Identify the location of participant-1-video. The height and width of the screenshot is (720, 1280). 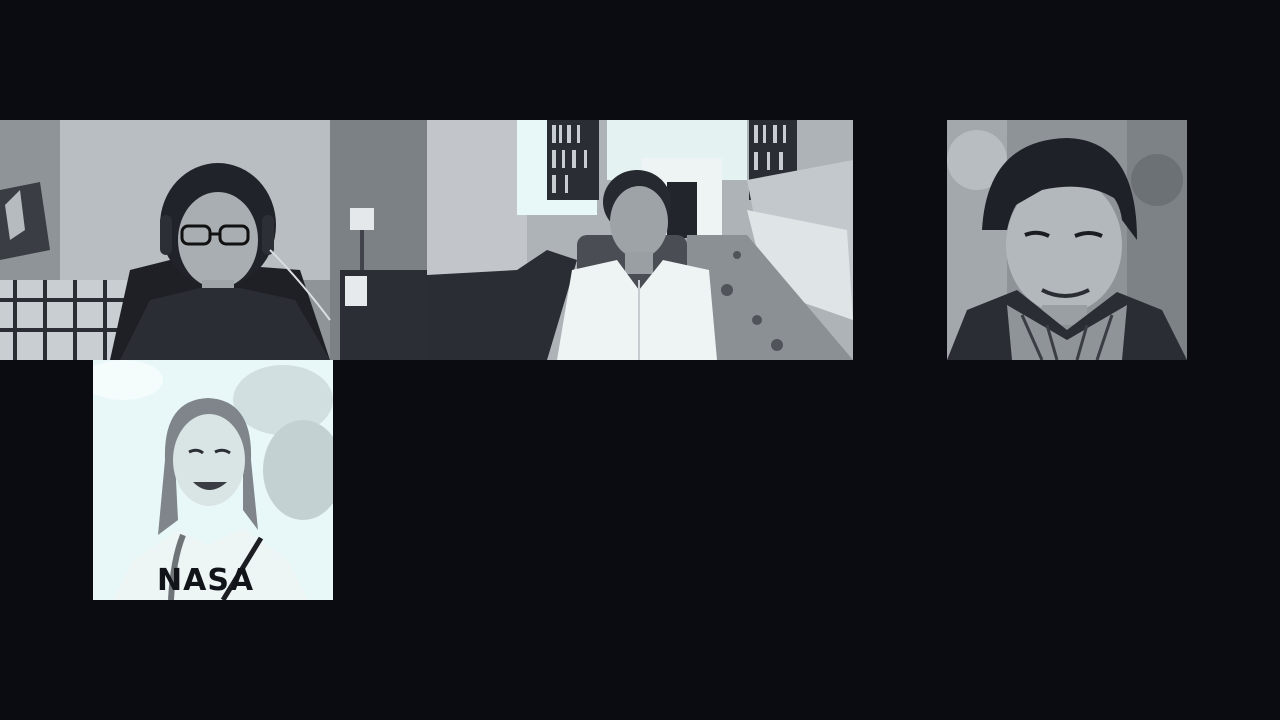
(213, 240).